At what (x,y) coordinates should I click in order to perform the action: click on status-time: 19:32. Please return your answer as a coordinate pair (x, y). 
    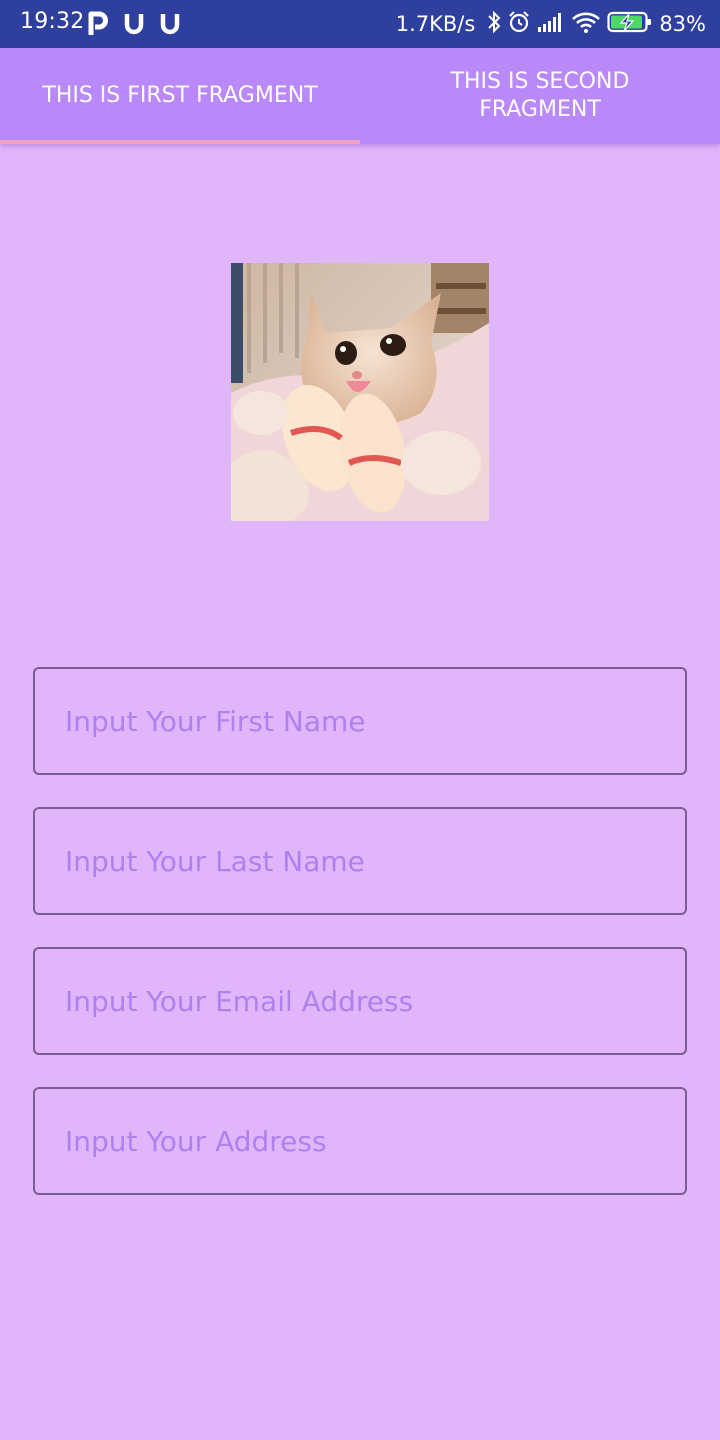
    Looking at the image, I should click on (52, 21).